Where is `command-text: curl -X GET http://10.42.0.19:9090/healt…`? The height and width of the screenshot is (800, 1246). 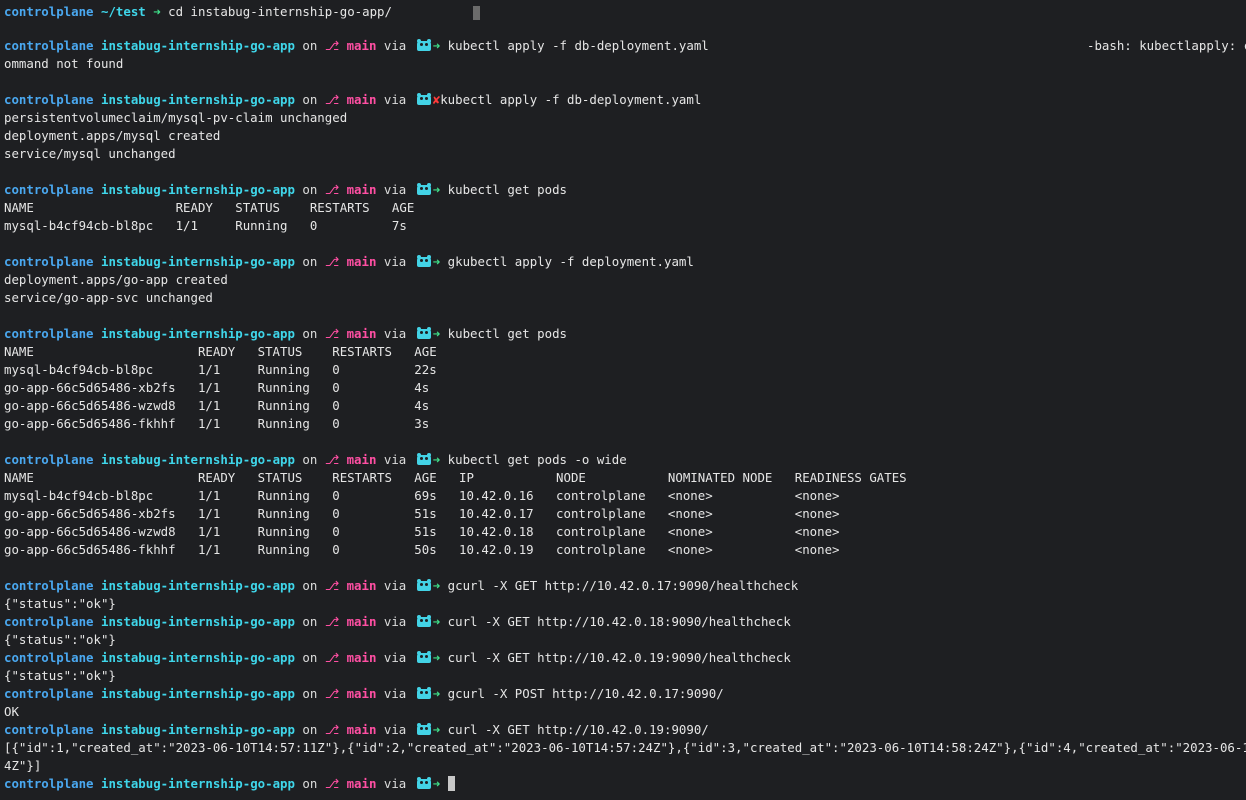 command-text: curl -X GET http://10.42.0.19:9090/healt… is located at coordinates (619, 657).